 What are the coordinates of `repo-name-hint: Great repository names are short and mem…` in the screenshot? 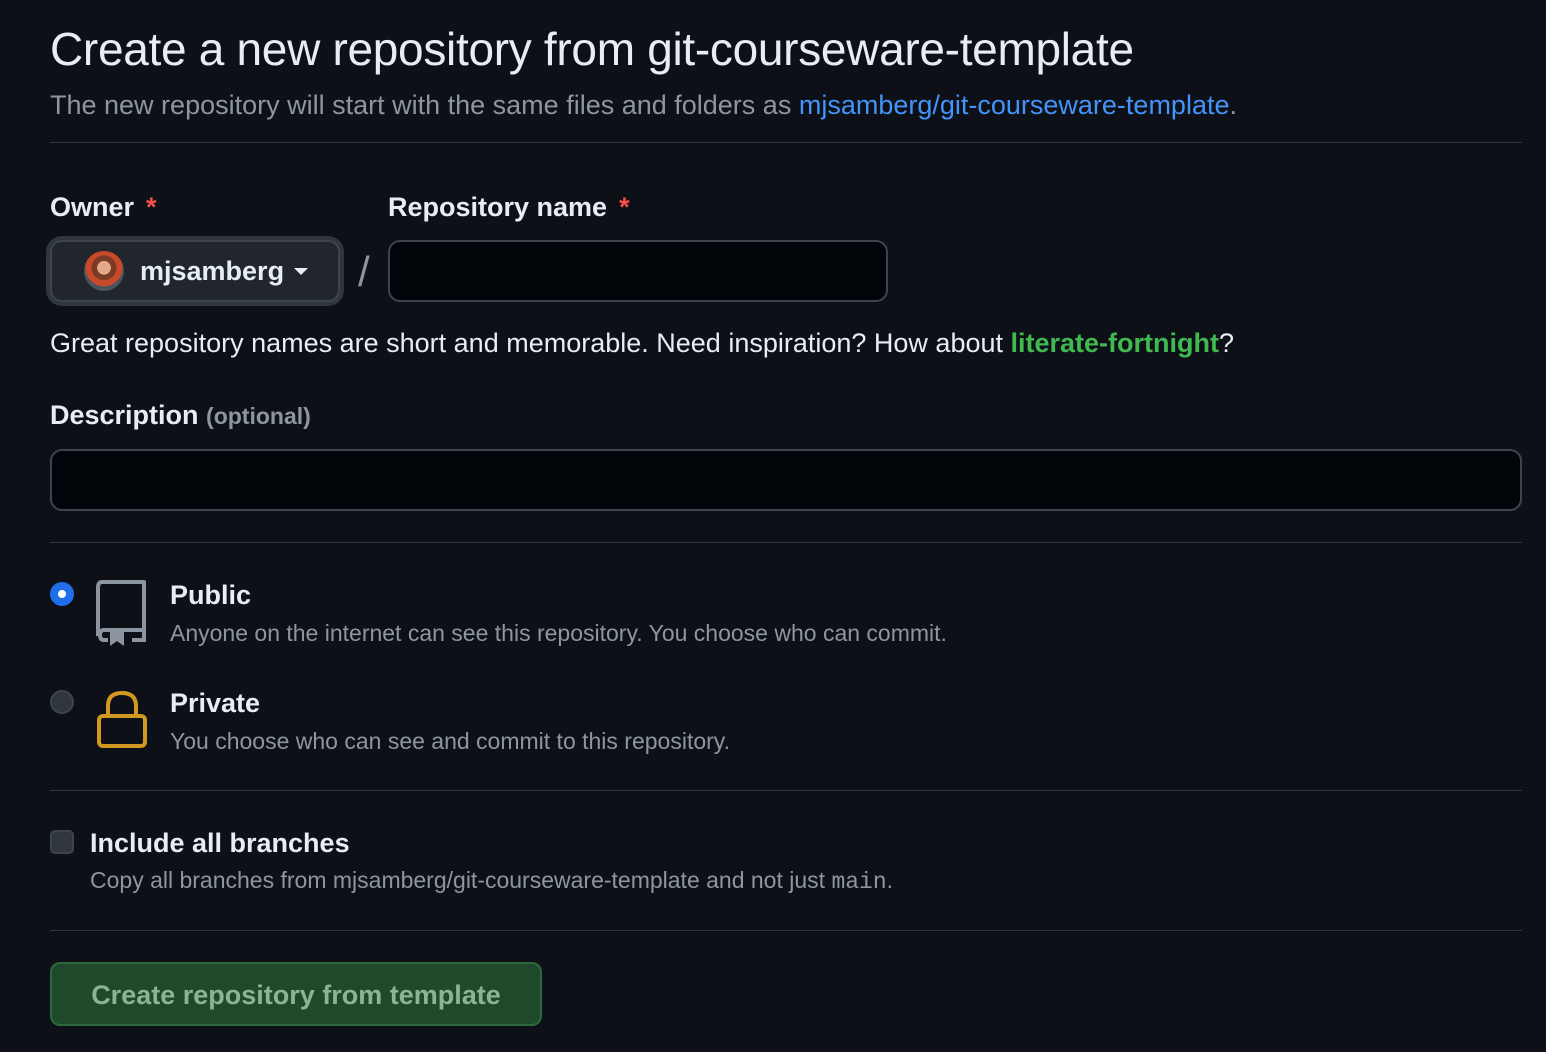 It's located at (642, 343).